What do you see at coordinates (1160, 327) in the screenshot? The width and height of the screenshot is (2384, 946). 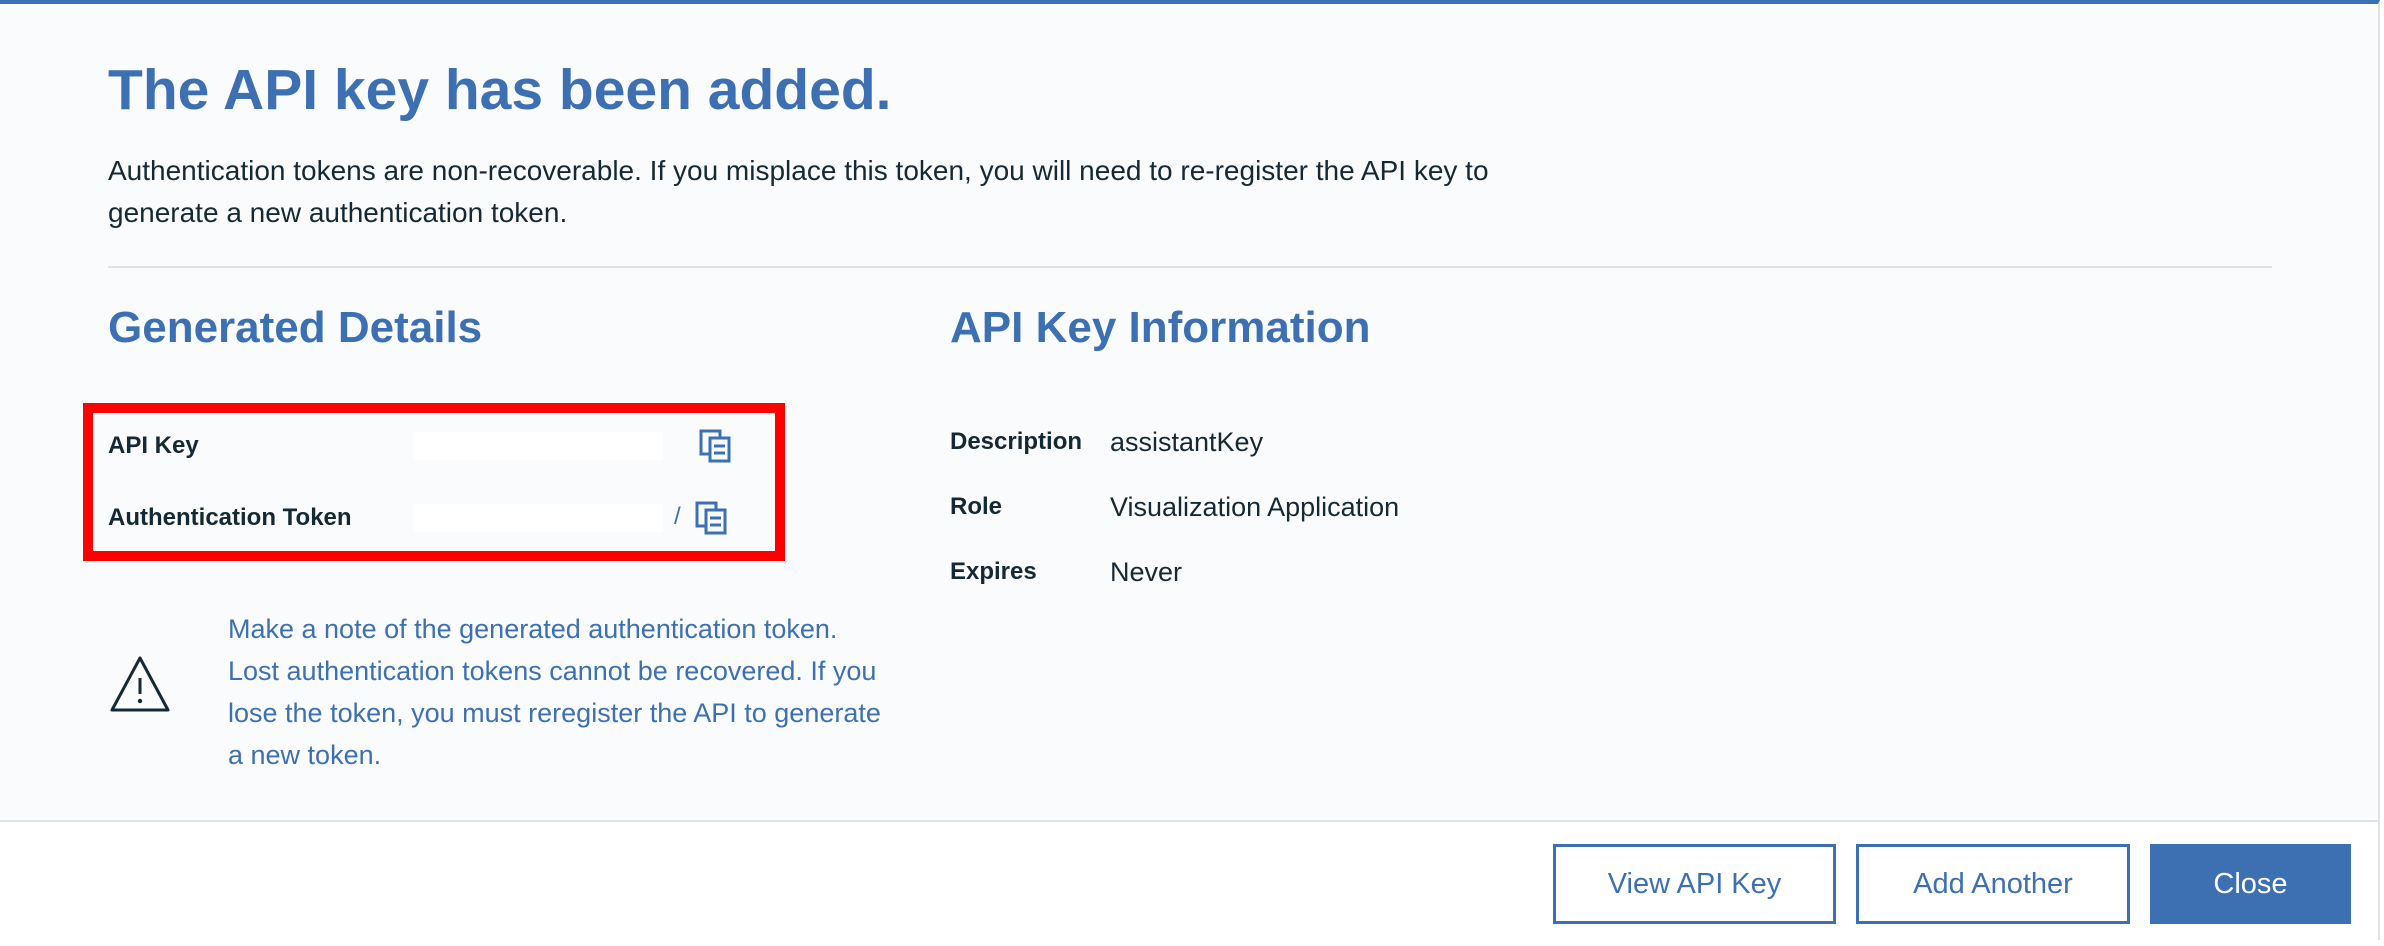 I see `api-key-information-title: API Key Information` at bounding box center [1160, 327].